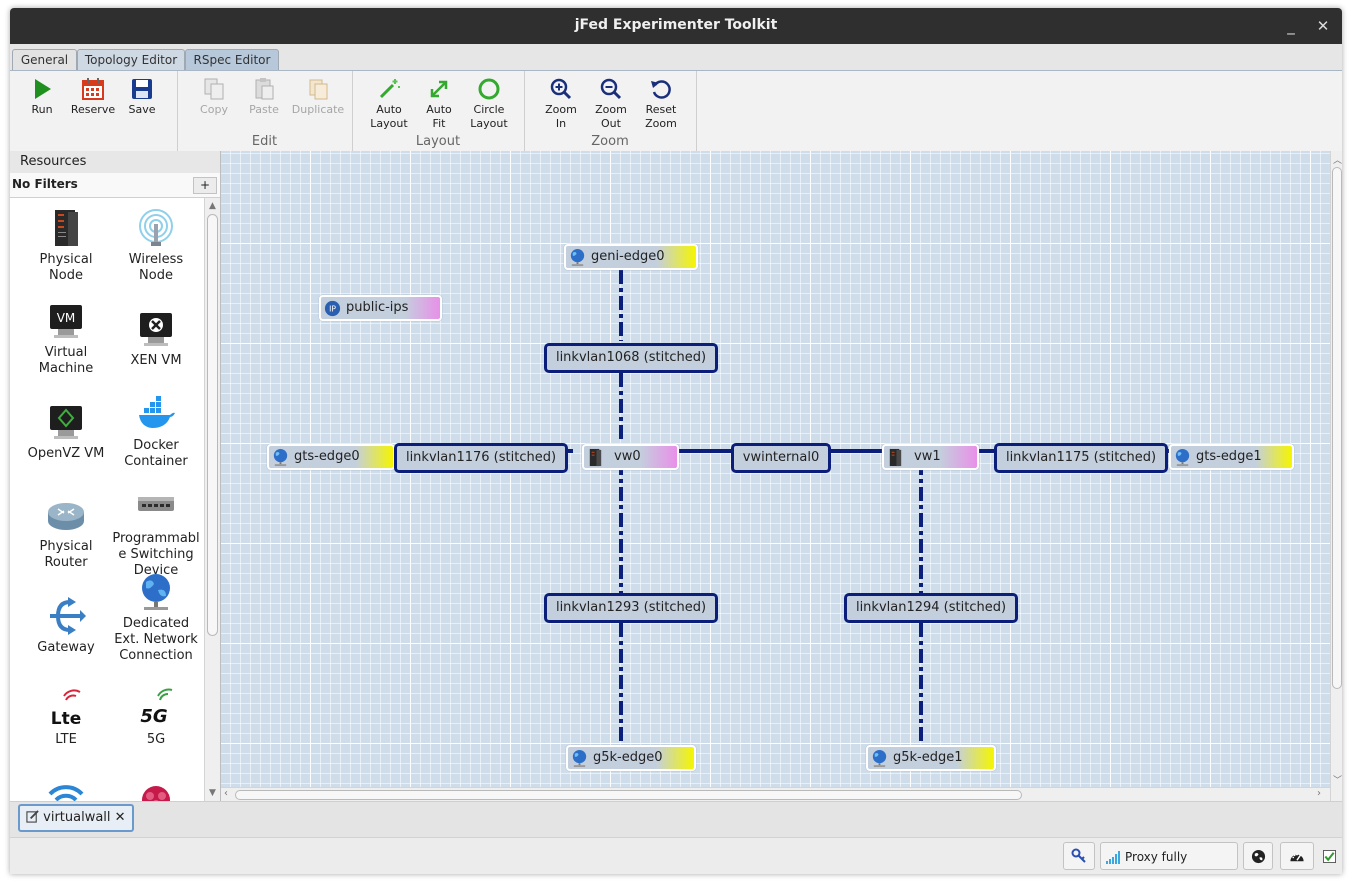 The width and height of the screenshot is (1352, 883). I want to click on link-vwinternal0: vwinternal0, so click(781, 458).